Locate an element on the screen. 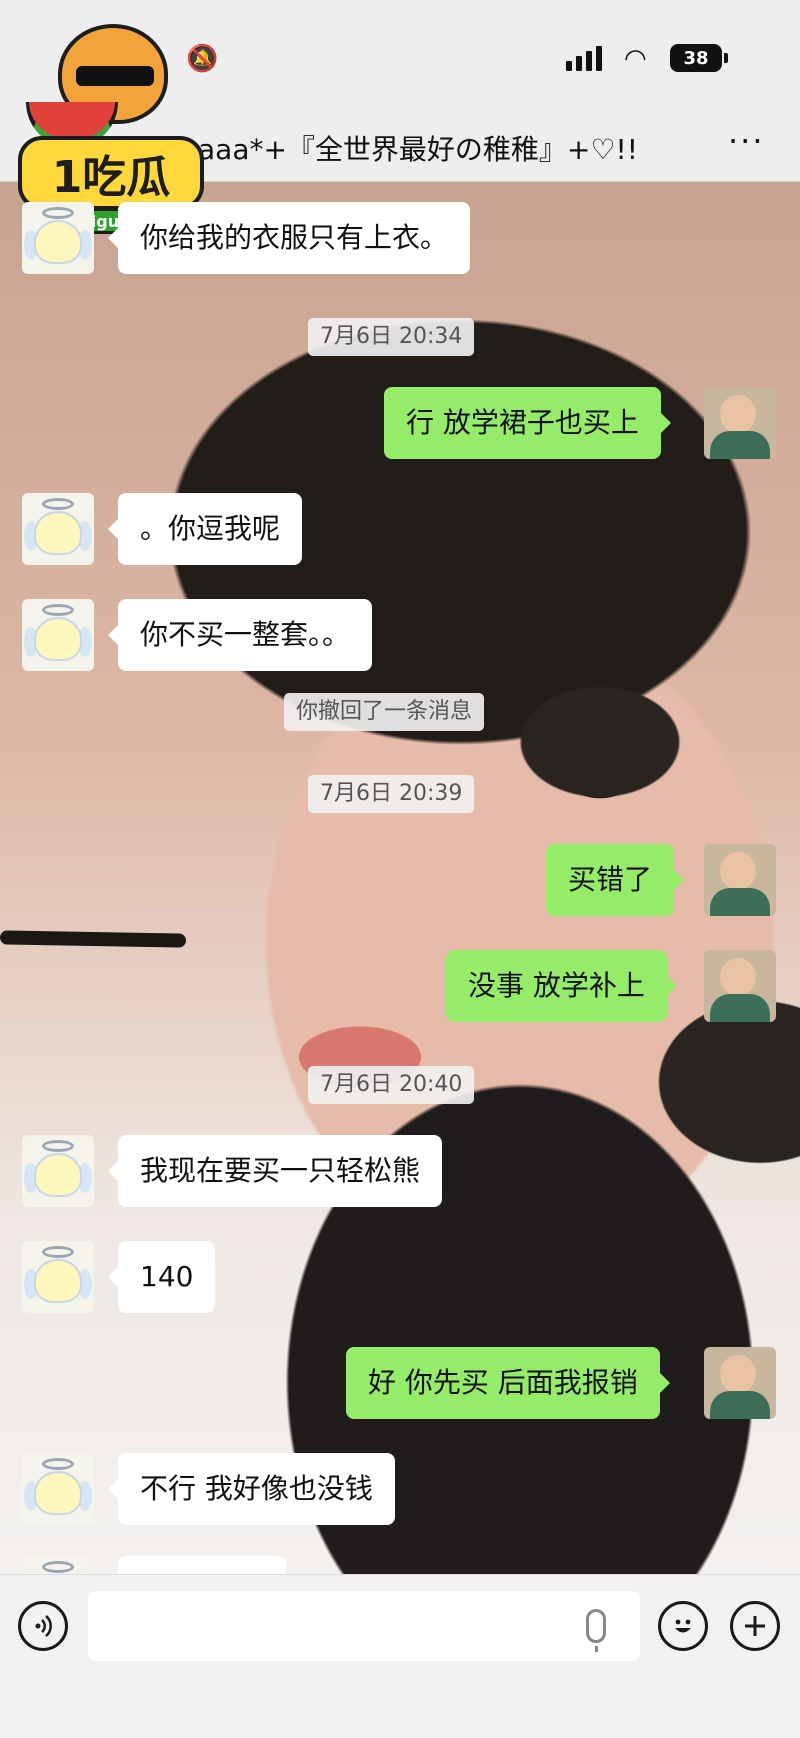  chat-title: aaa*+『全世界最好の稚稚』+♡!! is located at coordinates (418, 149).